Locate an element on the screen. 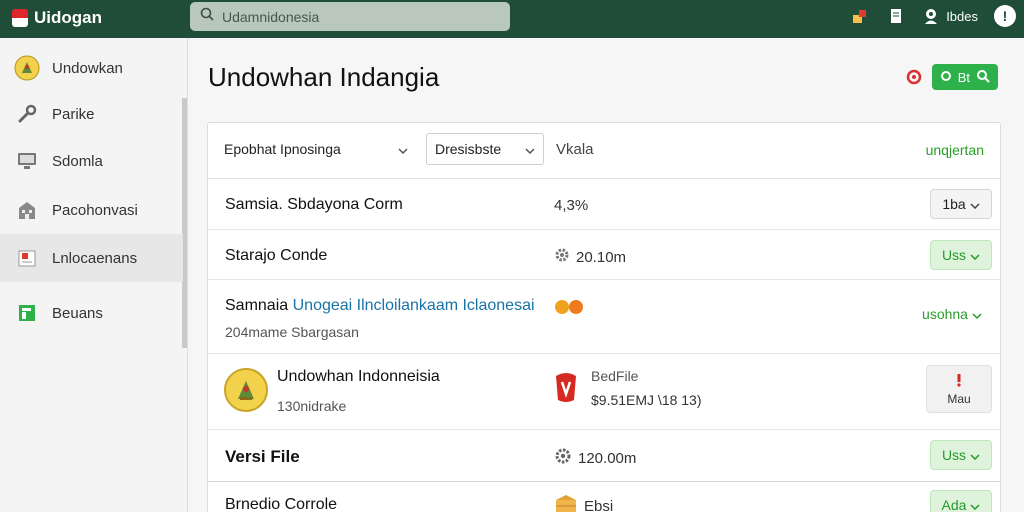 This screenshot has height=512, width=1024. building-icon is located at coordinates (27, 210).